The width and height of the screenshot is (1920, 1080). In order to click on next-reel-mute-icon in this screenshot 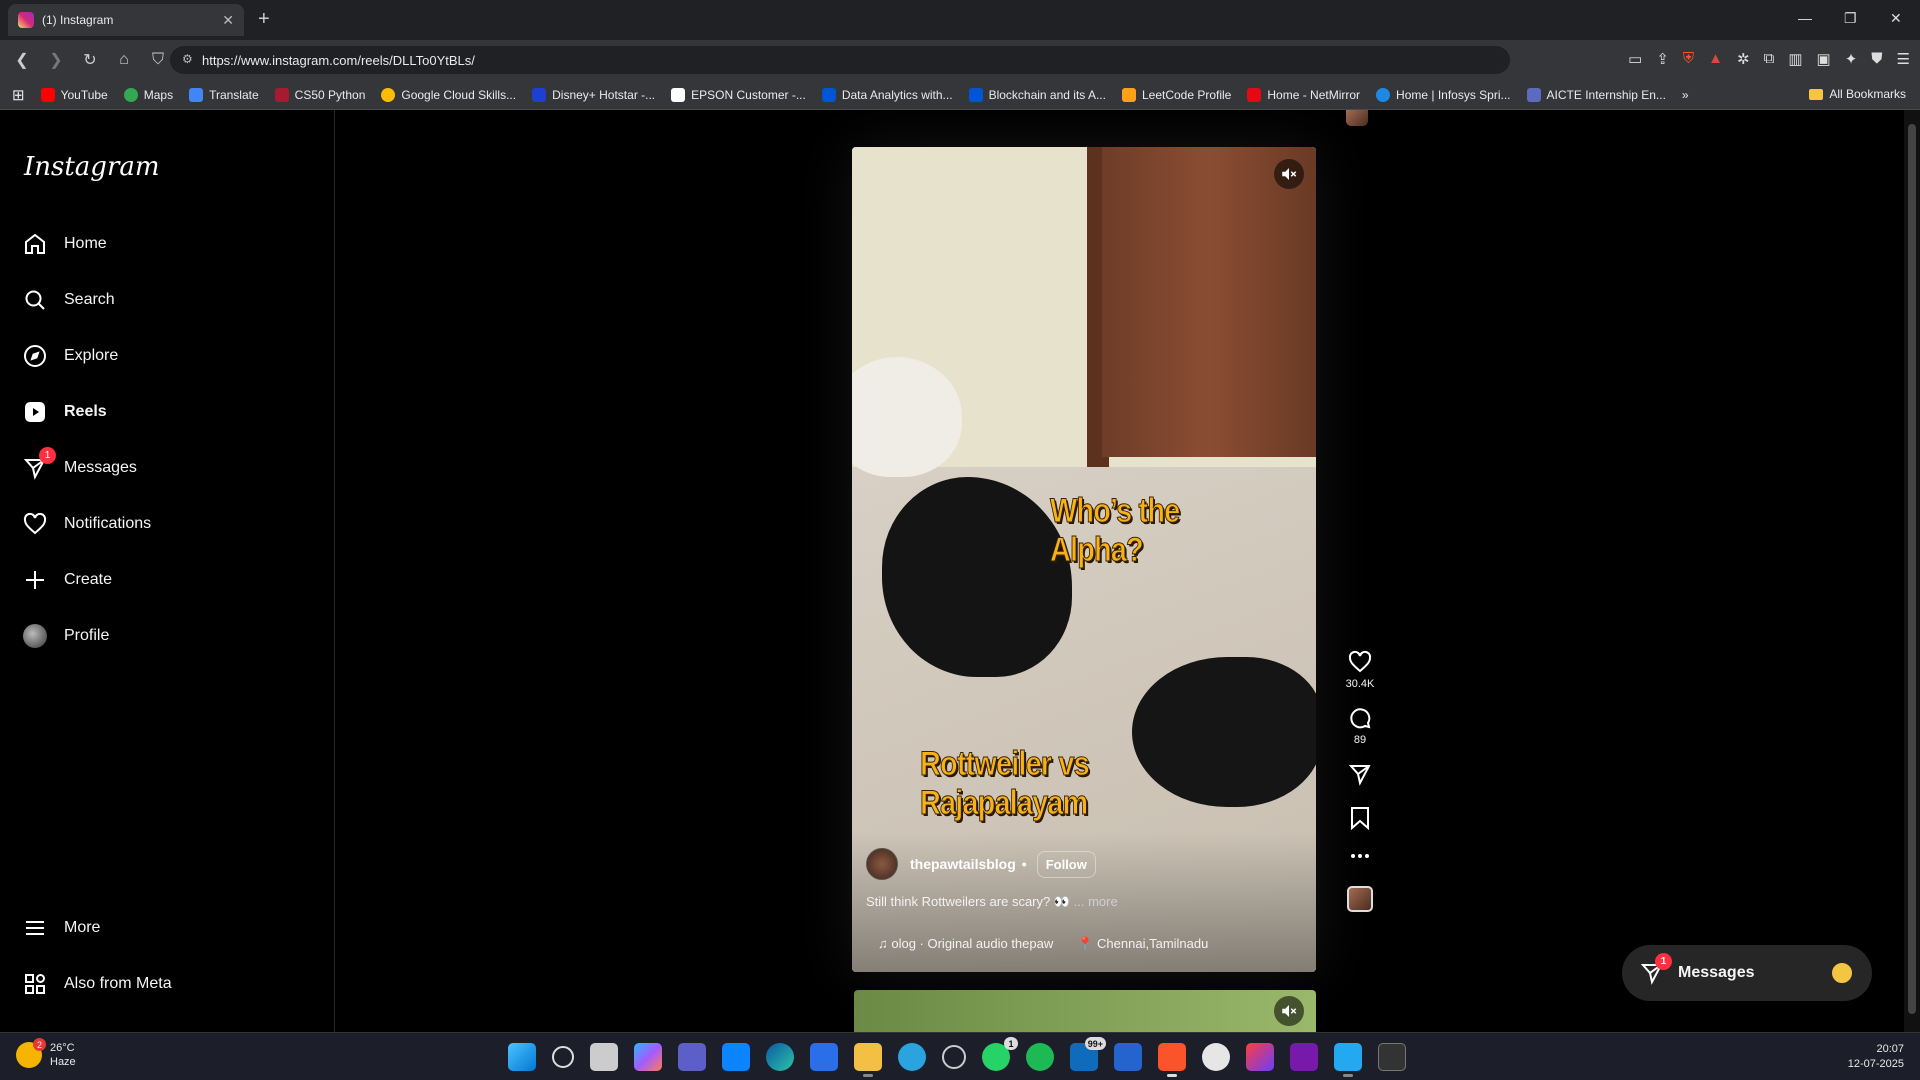, I will do `click(1289, 1011)`.